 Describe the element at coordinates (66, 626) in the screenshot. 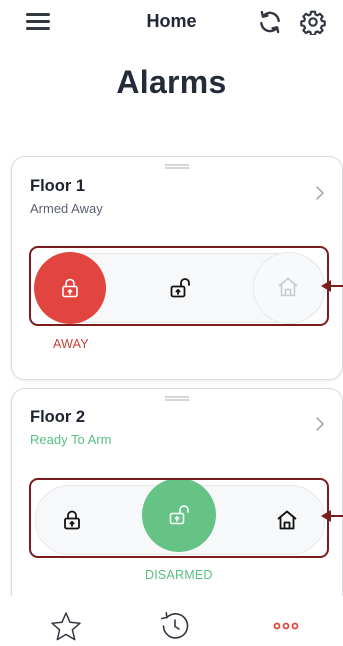

I see `star-icon` at that location.